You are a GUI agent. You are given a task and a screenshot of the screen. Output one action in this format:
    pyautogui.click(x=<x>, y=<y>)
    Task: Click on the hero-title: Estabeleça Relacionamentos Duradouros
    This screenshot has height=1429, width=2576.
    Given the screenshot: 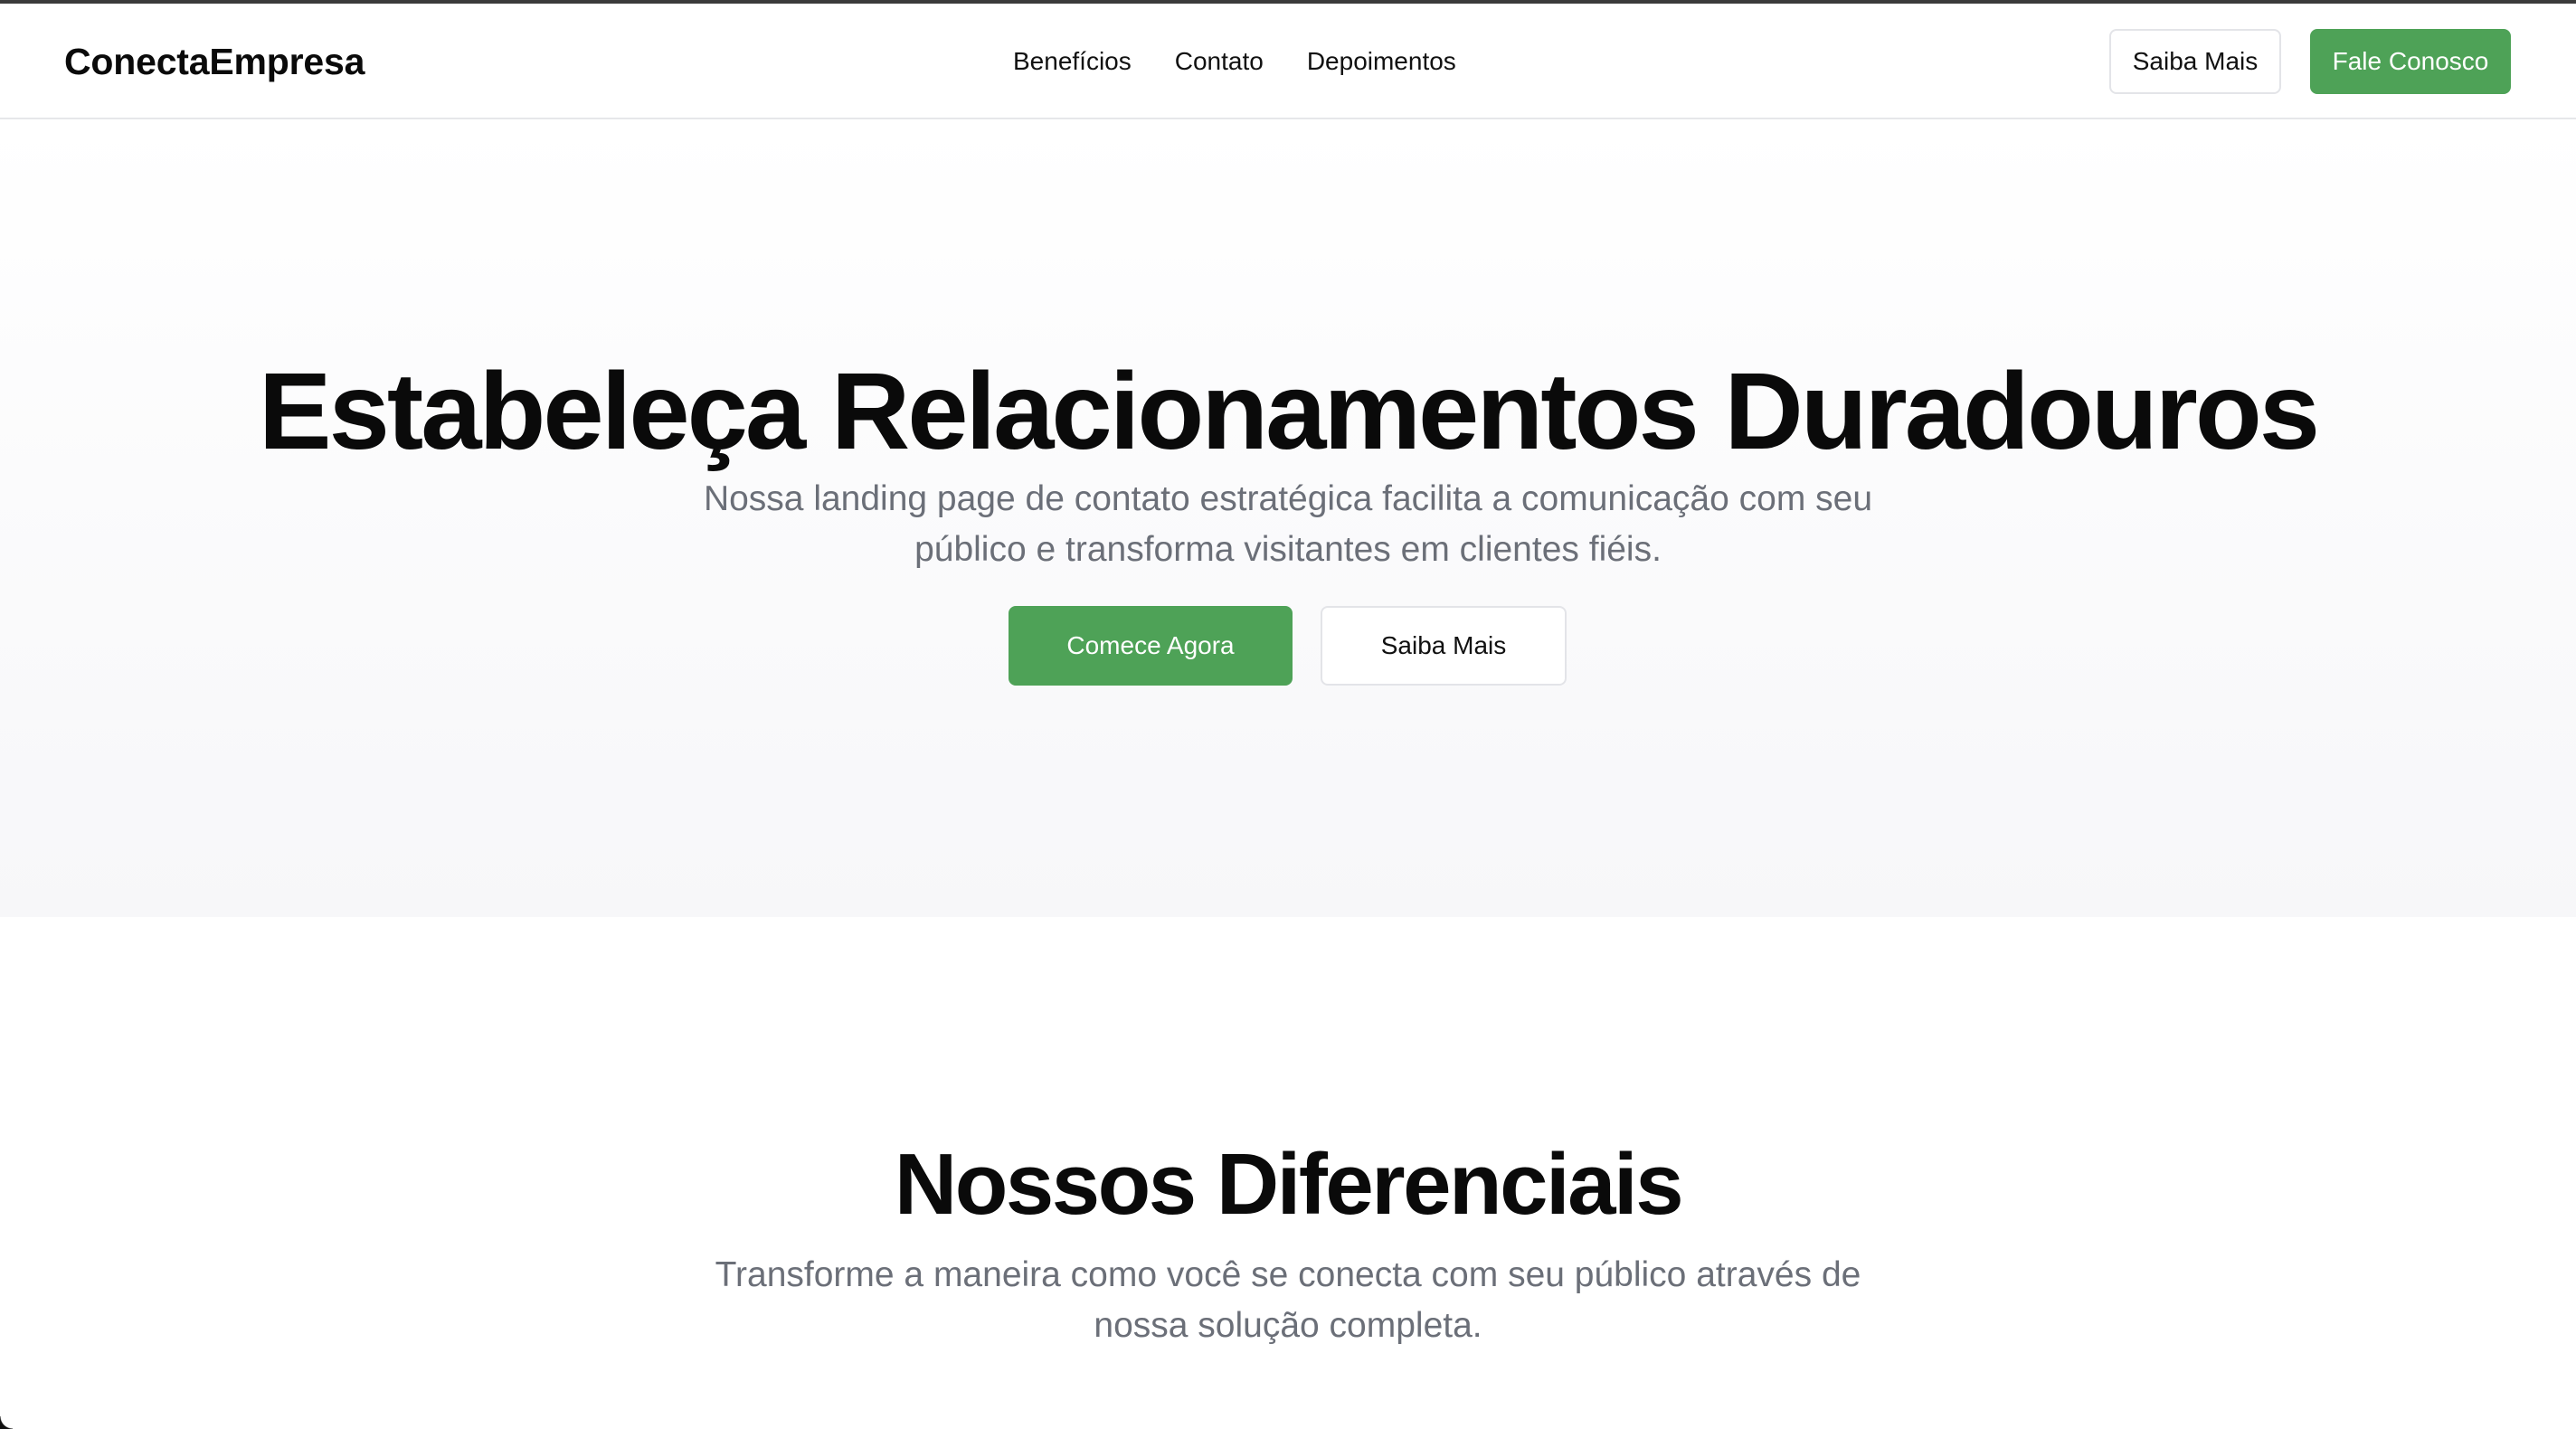 What is the action you would take?
    pyautogui.click(x=1289, y=411)
    